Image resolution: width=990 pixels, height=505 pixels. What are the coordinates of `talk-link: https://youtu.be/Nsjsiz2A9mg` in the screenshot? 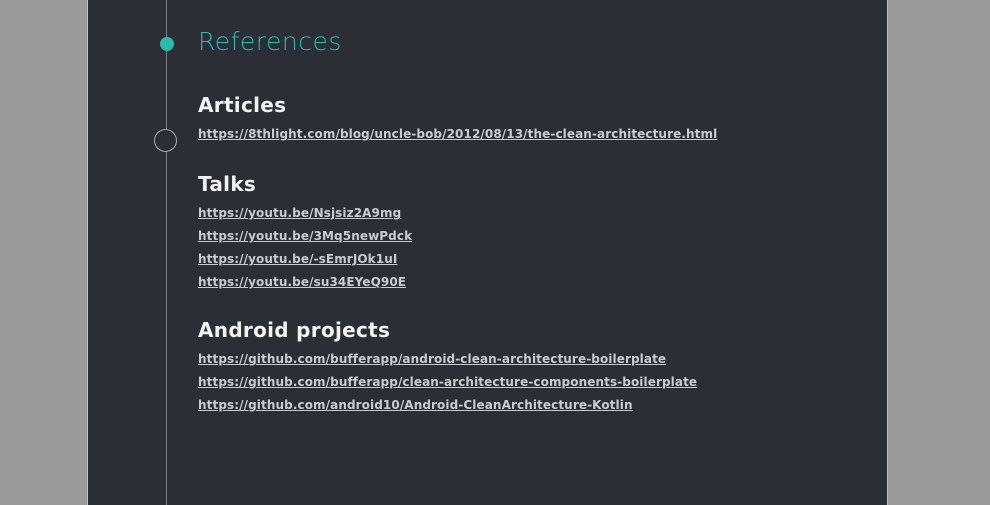 It's located at (305, 213).